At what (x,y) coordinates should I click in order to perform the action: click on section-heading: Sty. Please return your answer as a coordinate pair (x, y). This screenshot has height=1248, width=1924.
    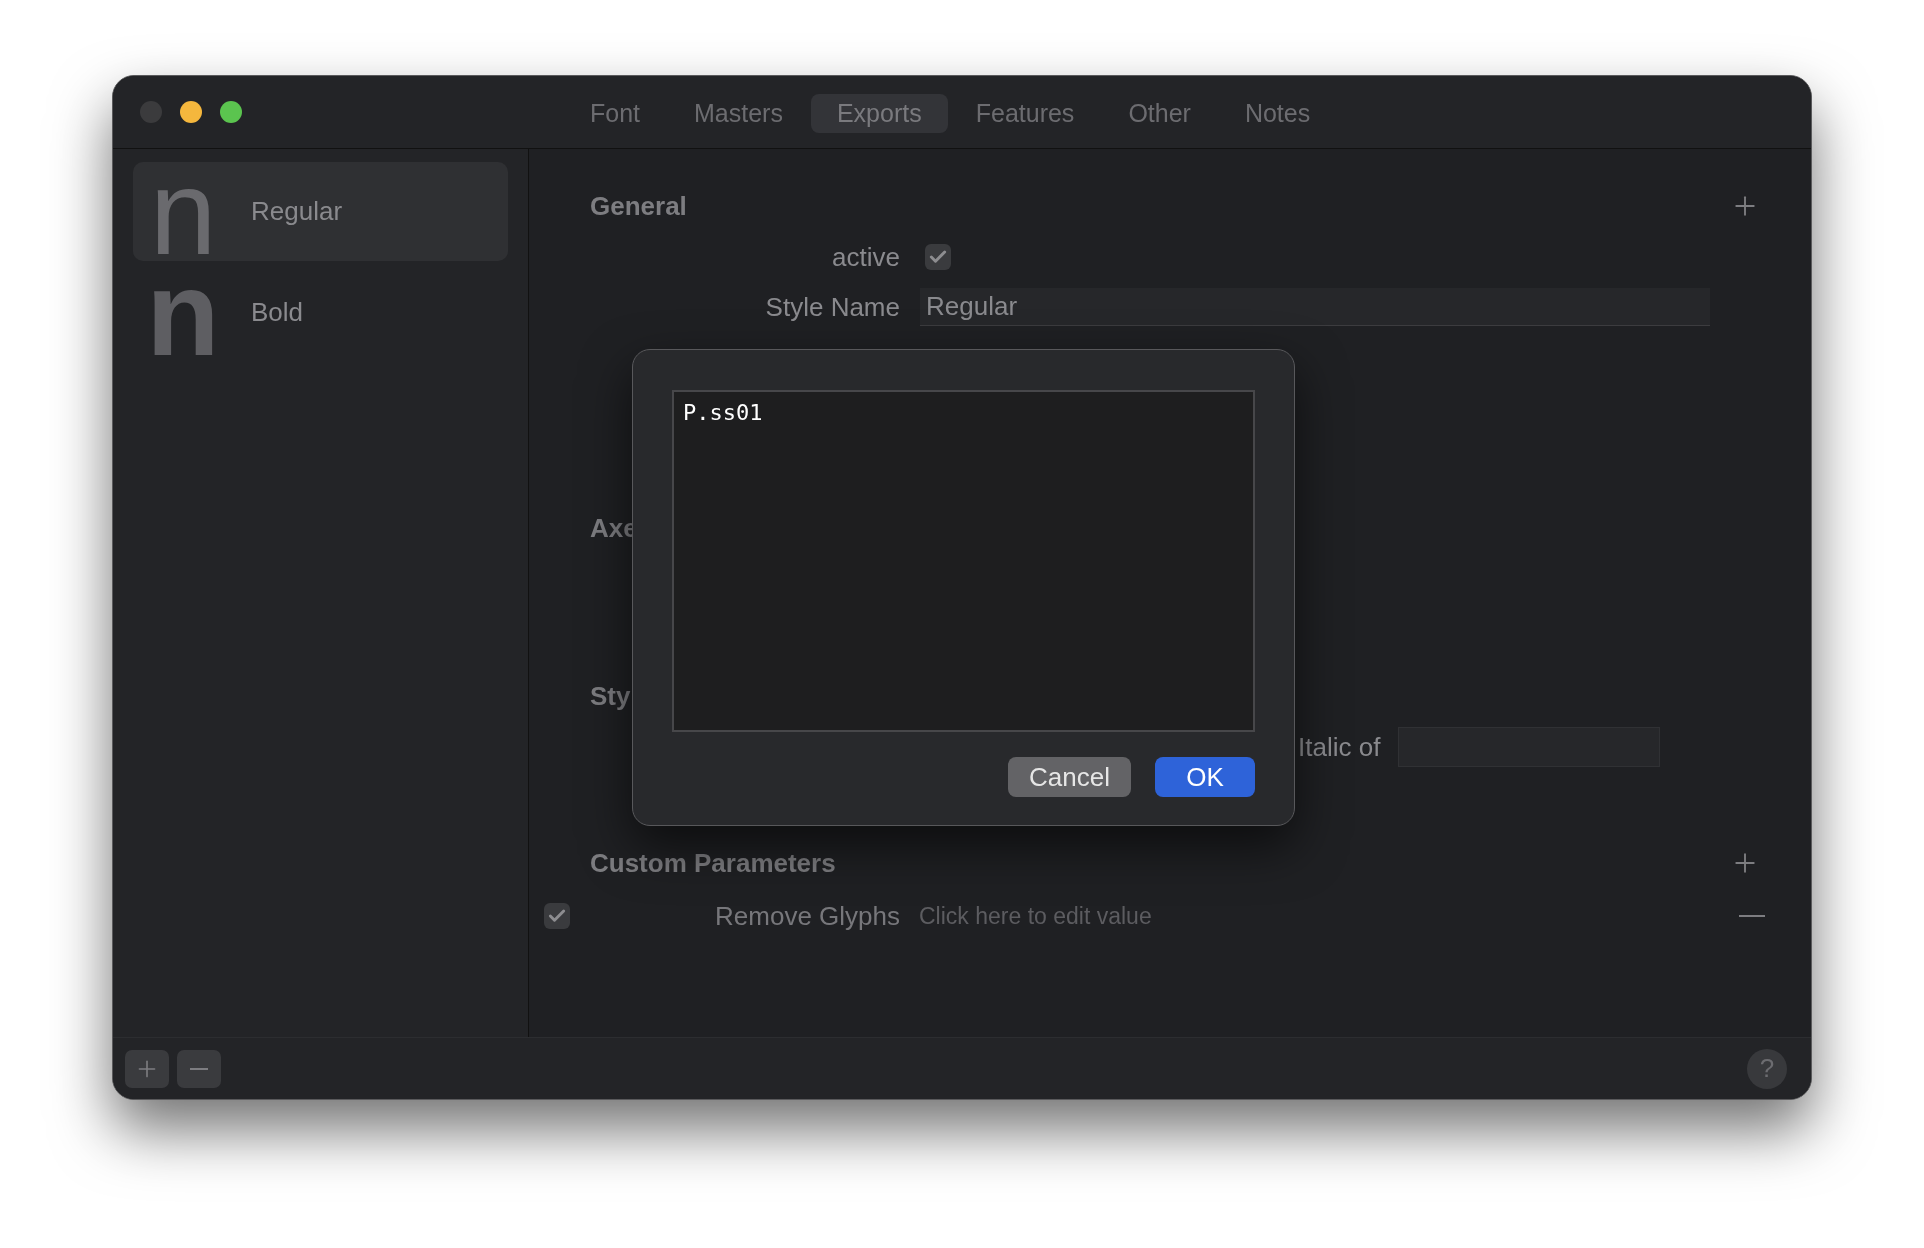
    Looking at the image, I should click on (610, 696).